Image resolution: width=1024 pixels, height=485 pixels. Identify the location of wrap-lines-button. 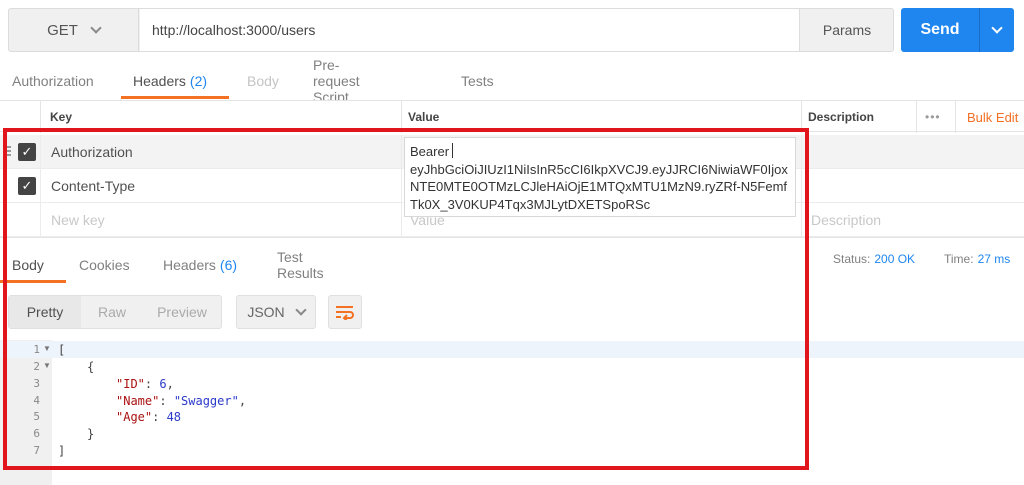
(345, 312).